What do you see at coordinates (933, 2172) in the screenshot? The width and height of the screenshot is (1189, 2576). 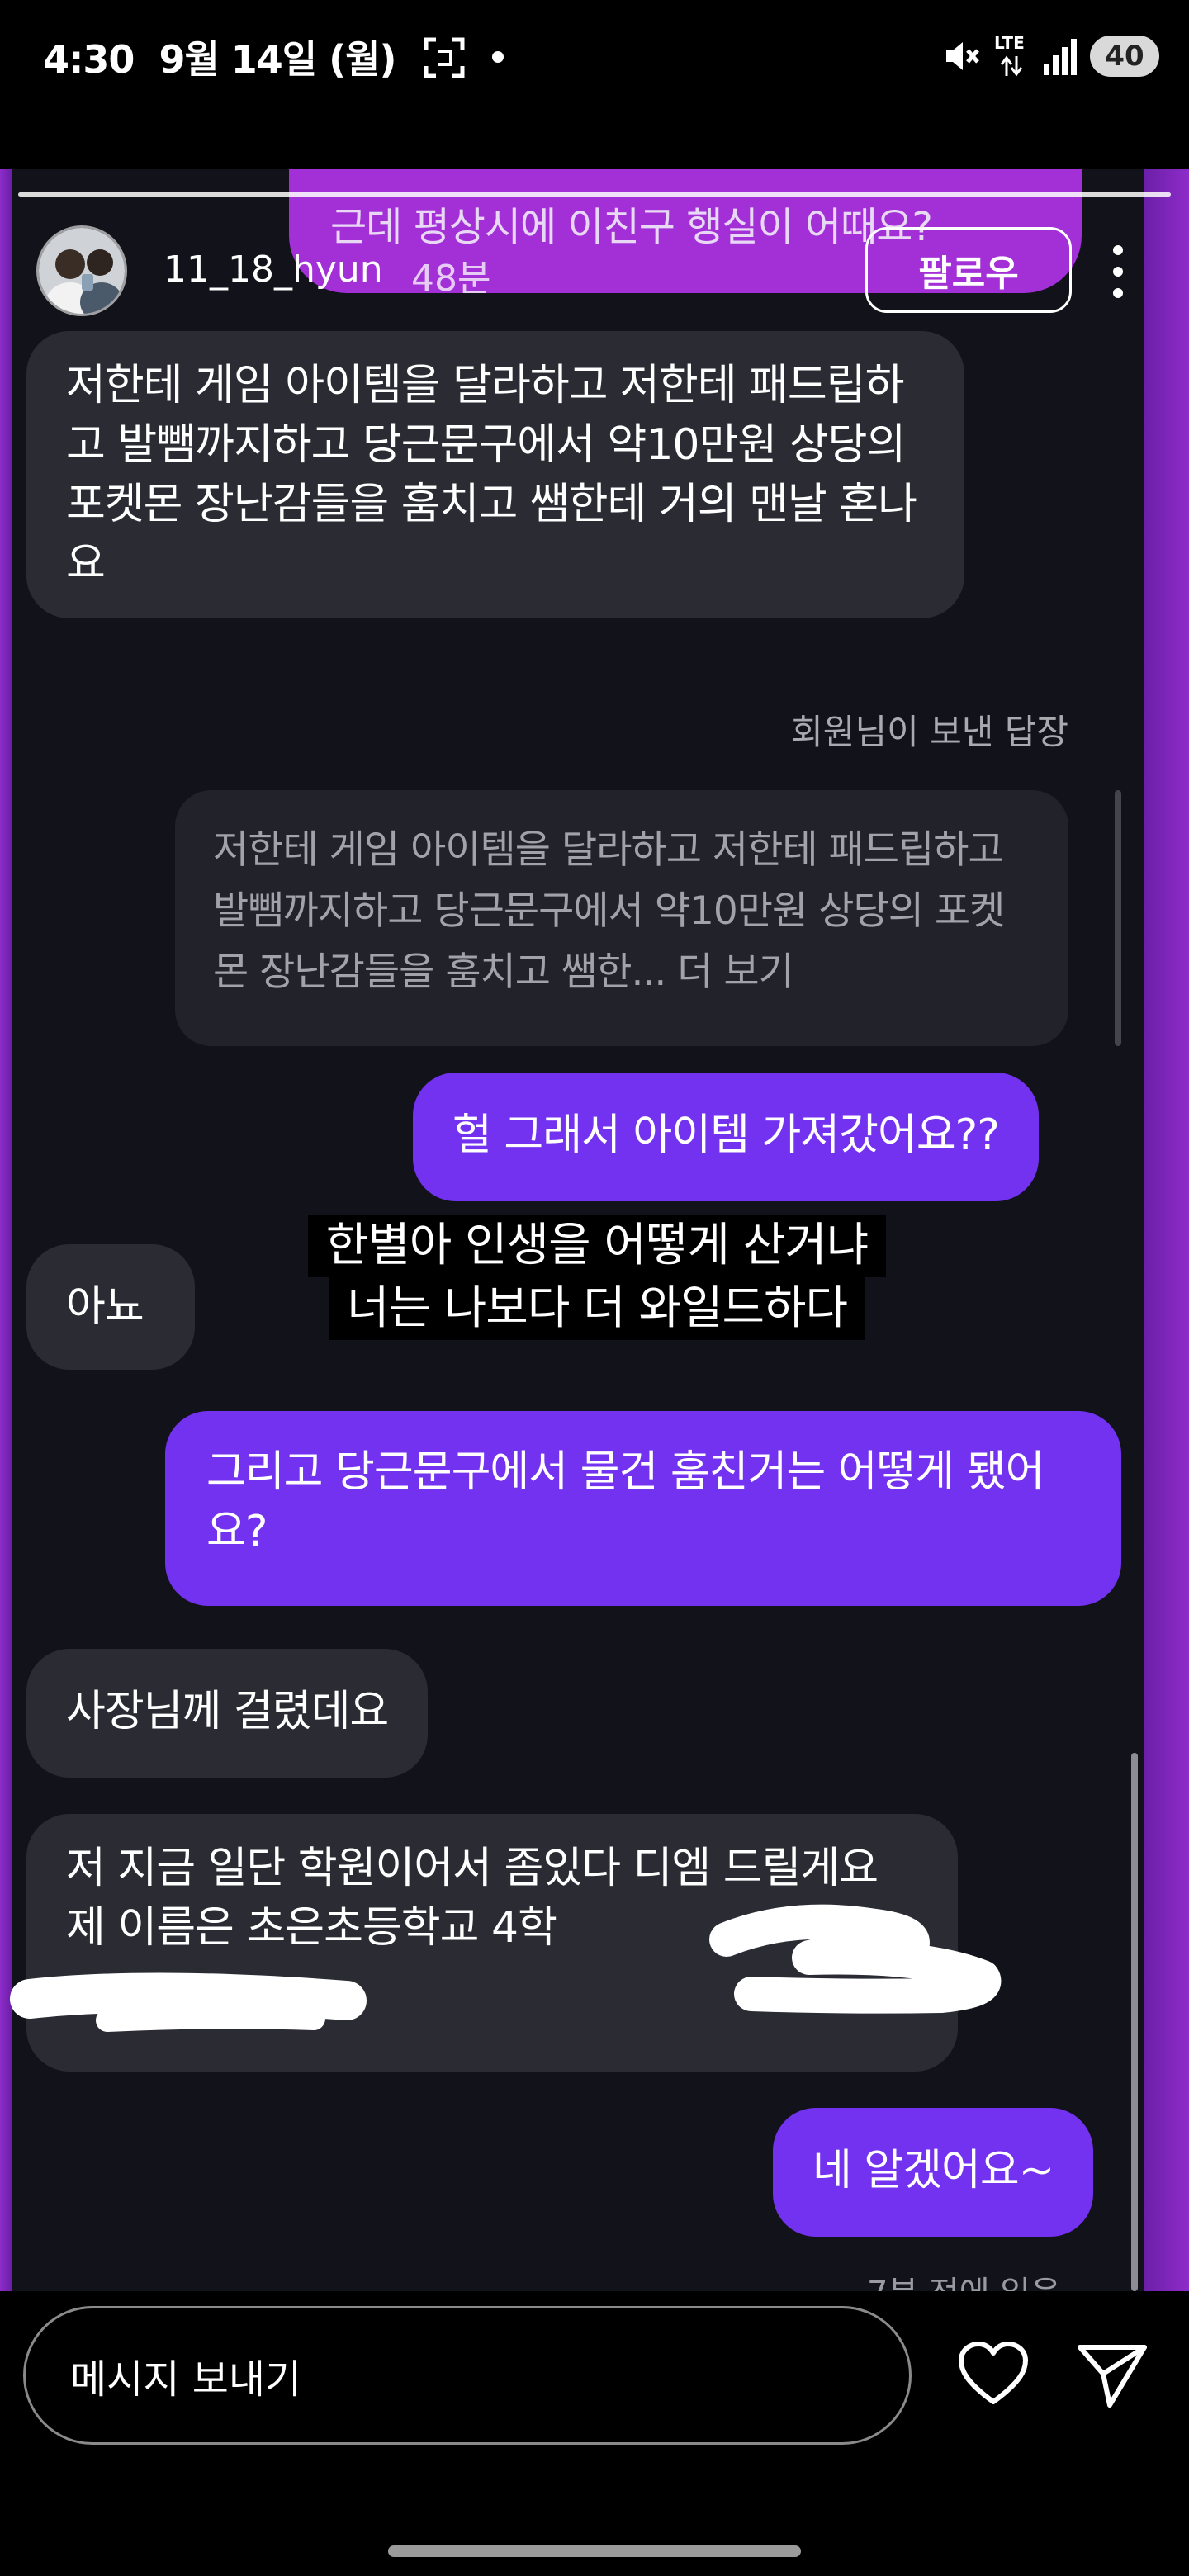 I see `outgoing-message: 네 알겠어요~` at bounding box center [933, 2172].